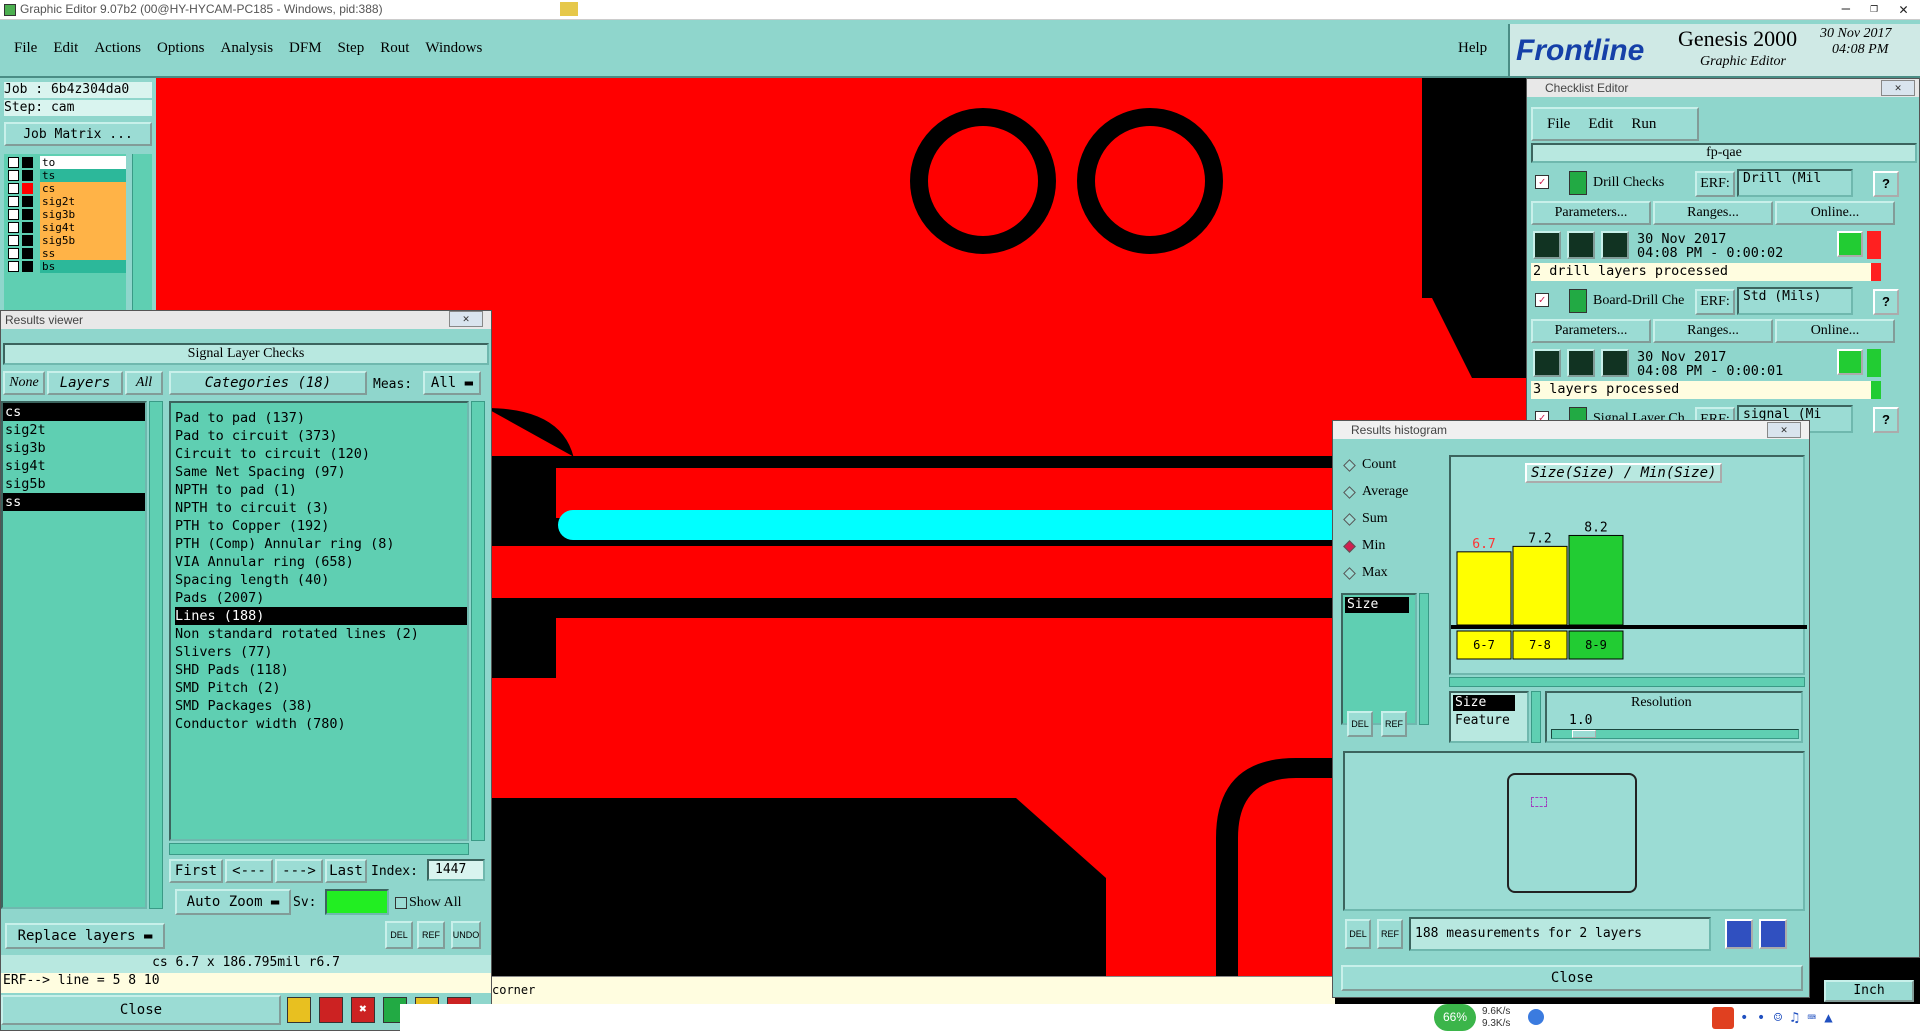 Image resolution: width=1920 pixels, height=1031 pixels. I want to click on category-item: Slivers (77), so click(321, 652).